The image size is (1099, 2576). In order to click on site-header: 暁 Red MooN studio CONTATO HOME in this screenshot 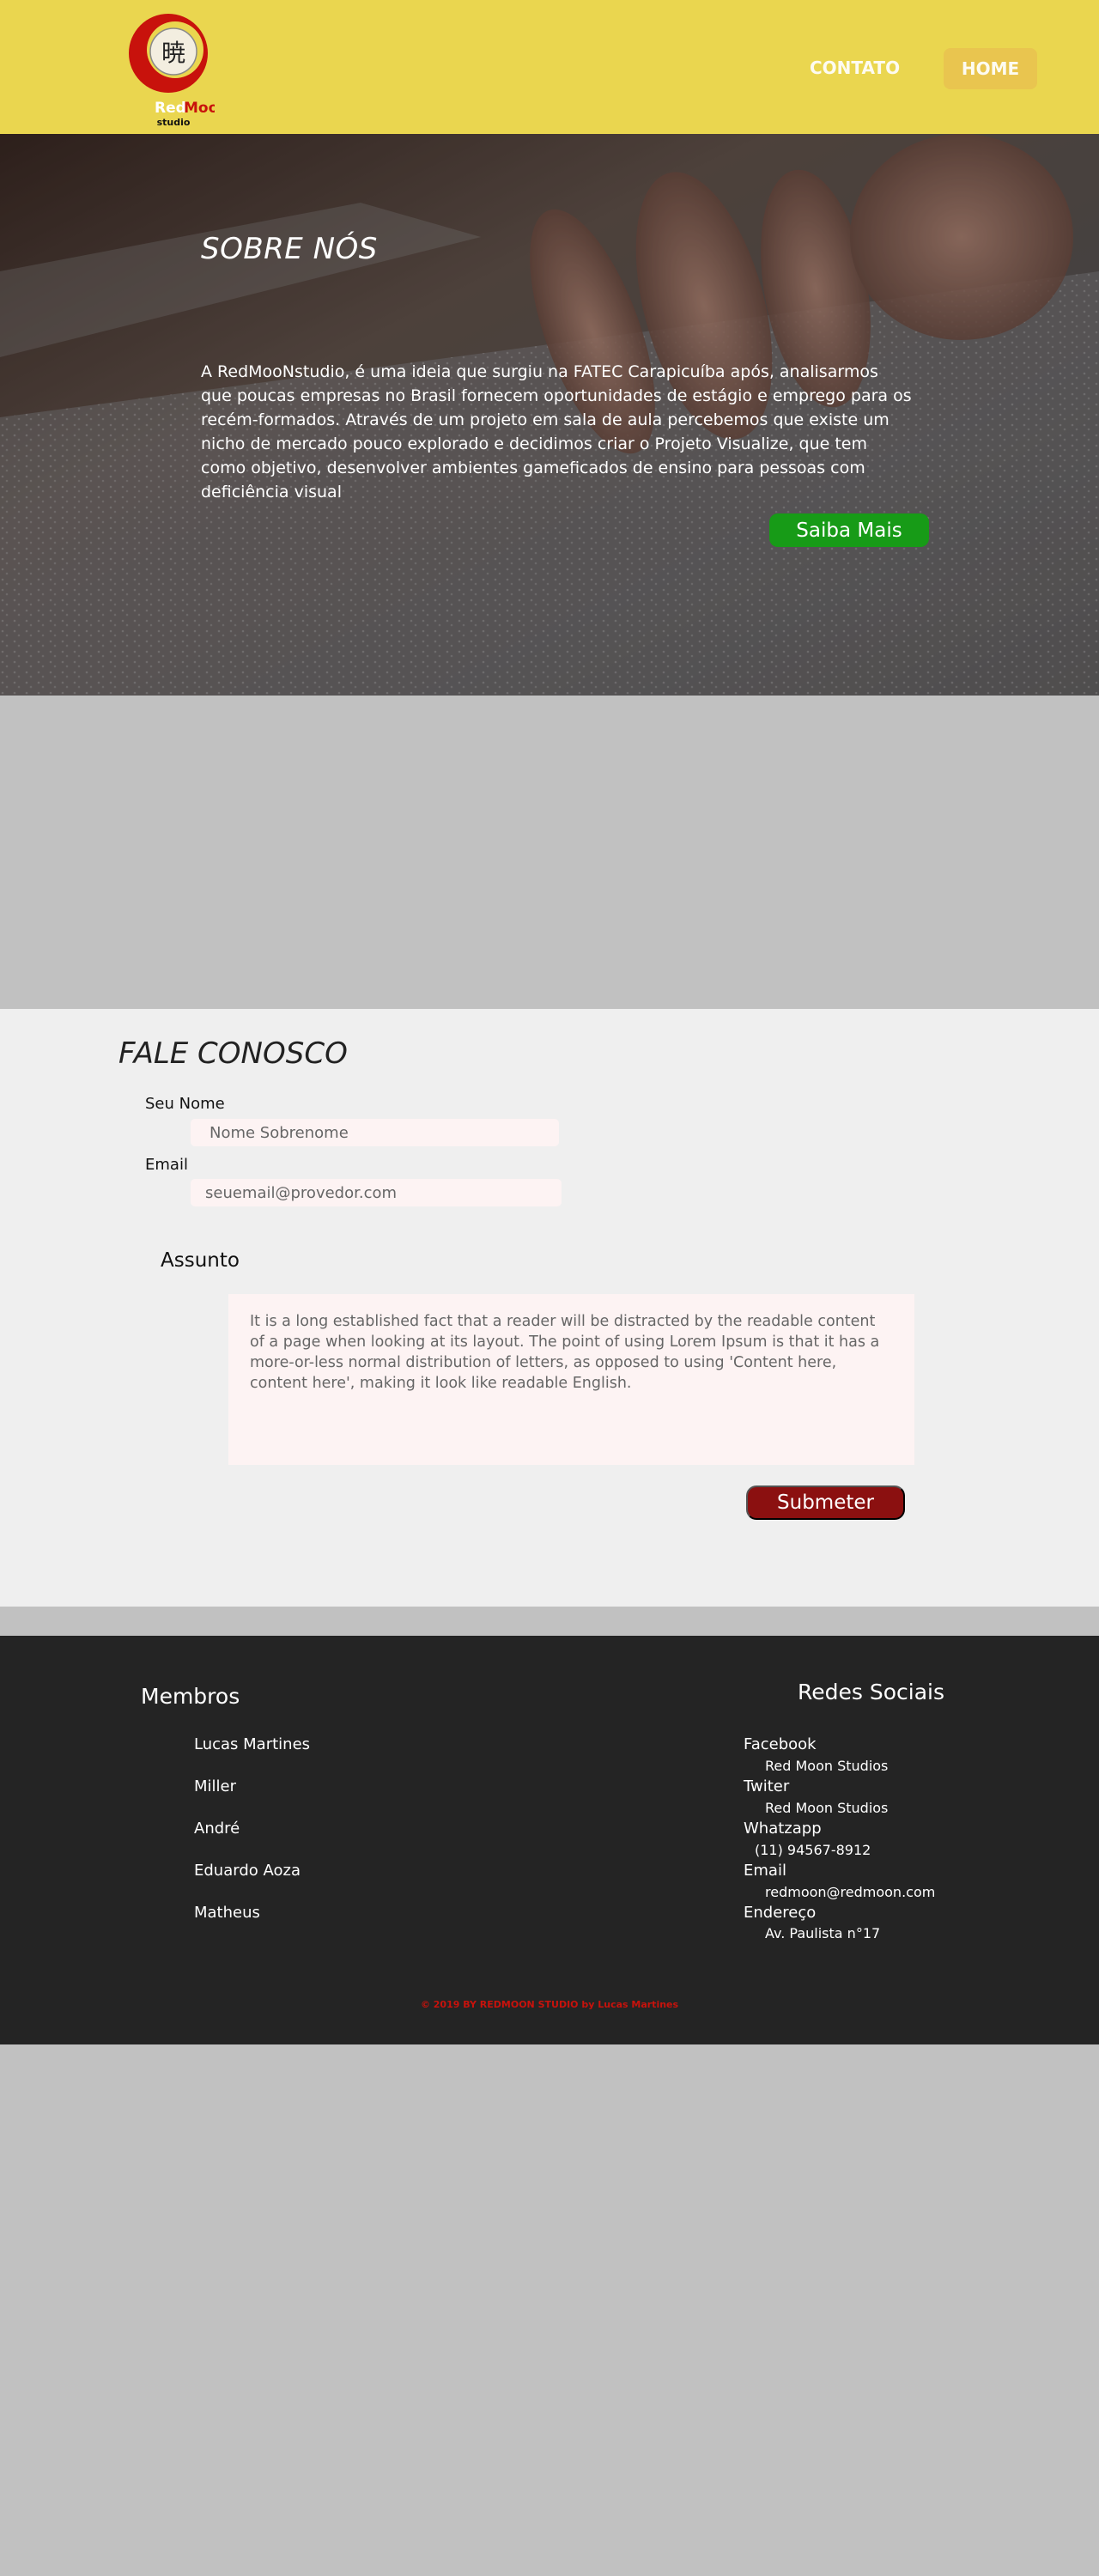, I will do `click(549, 67)`.